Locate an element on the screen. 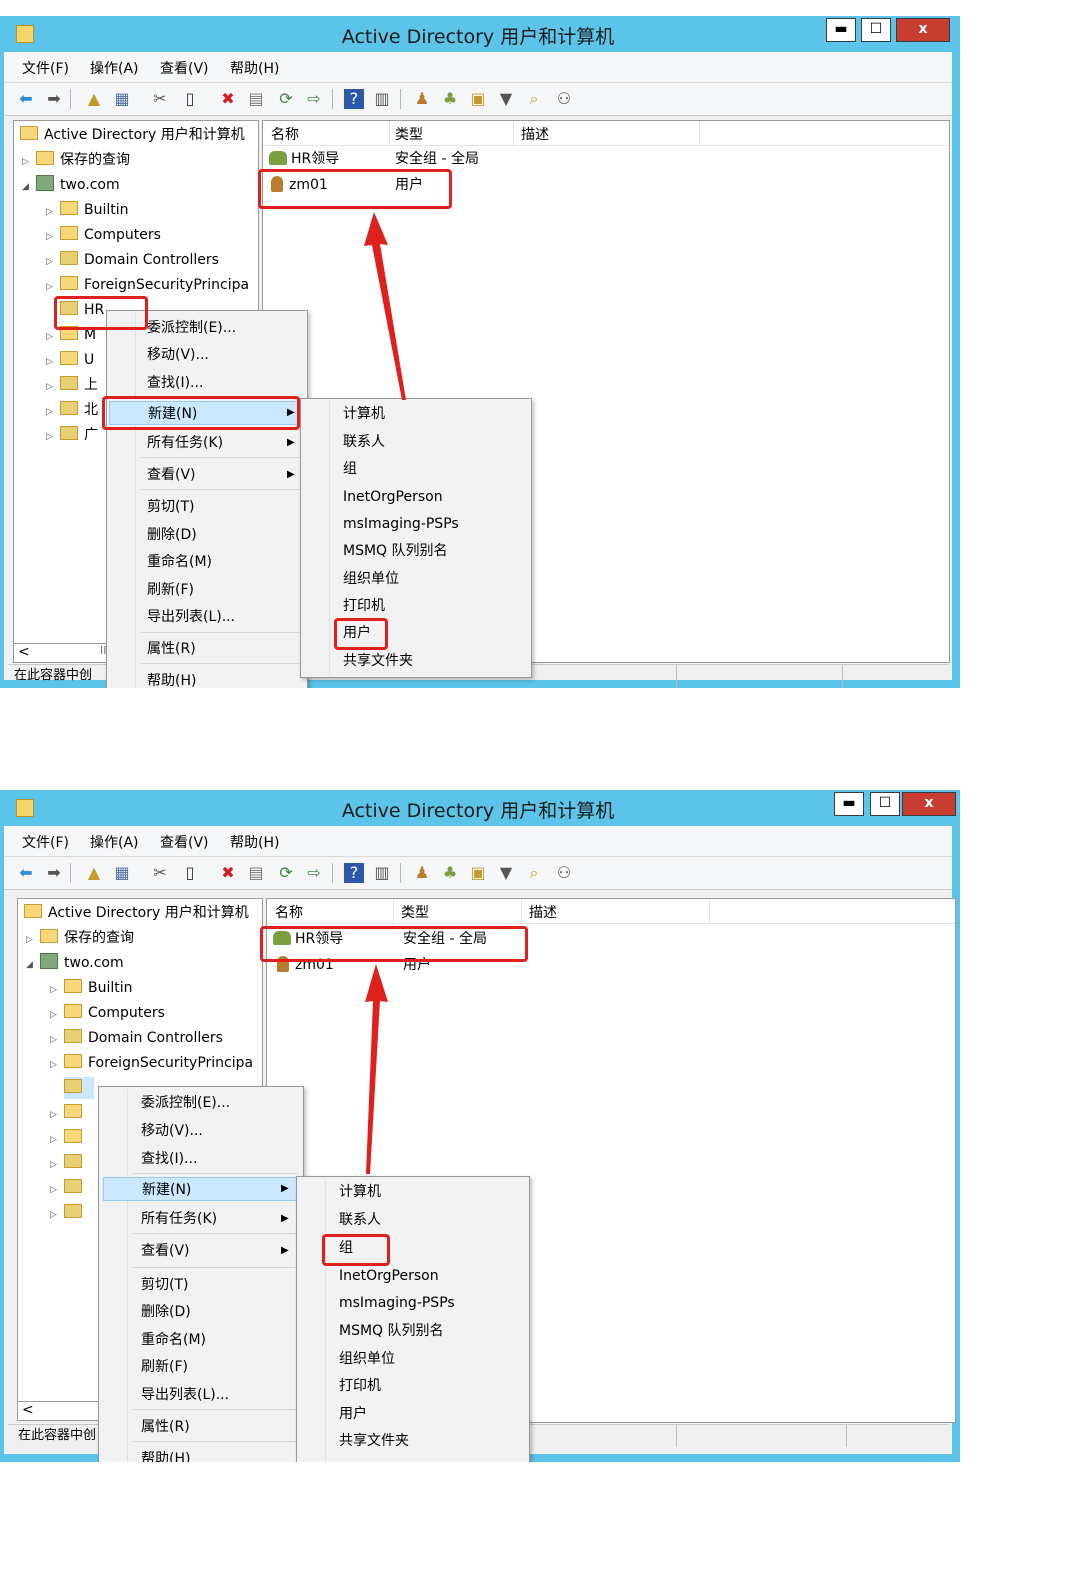 This screenshot has height=1569, width=1079. tree-item-foreign-security: ▷ ForeignSecurityPrincipa is located at coordinates (151, 1063).